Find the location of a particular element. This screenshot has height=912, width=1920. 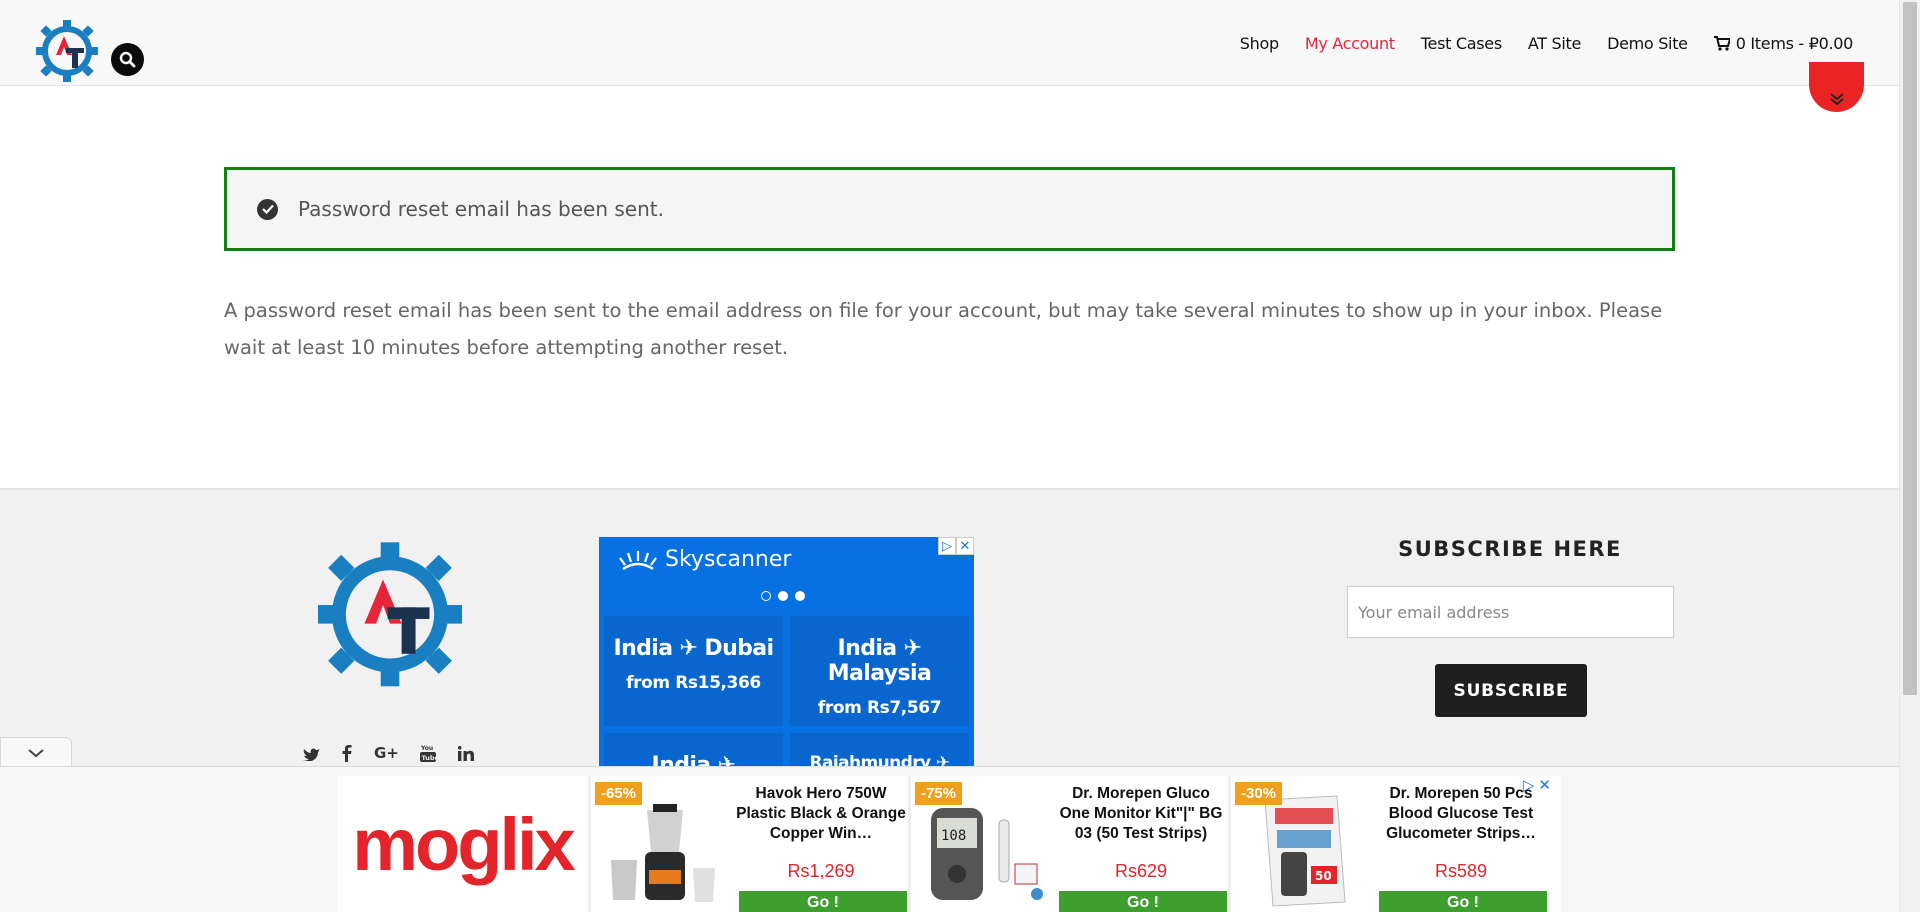

discount-badge: -75% is located at coordinates (939, 793).